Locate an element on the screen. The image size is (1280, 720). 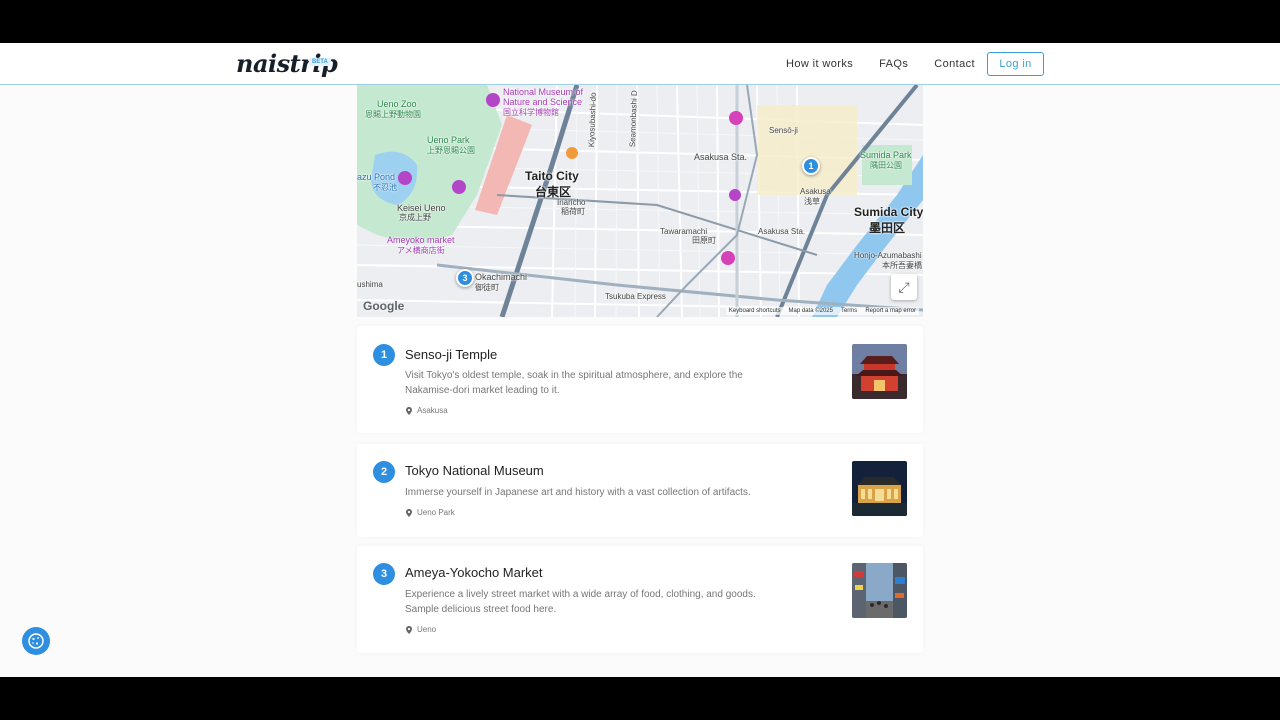
map-label-ueno-zoo: Ueno Zoo is located at coordinates (397, 104).